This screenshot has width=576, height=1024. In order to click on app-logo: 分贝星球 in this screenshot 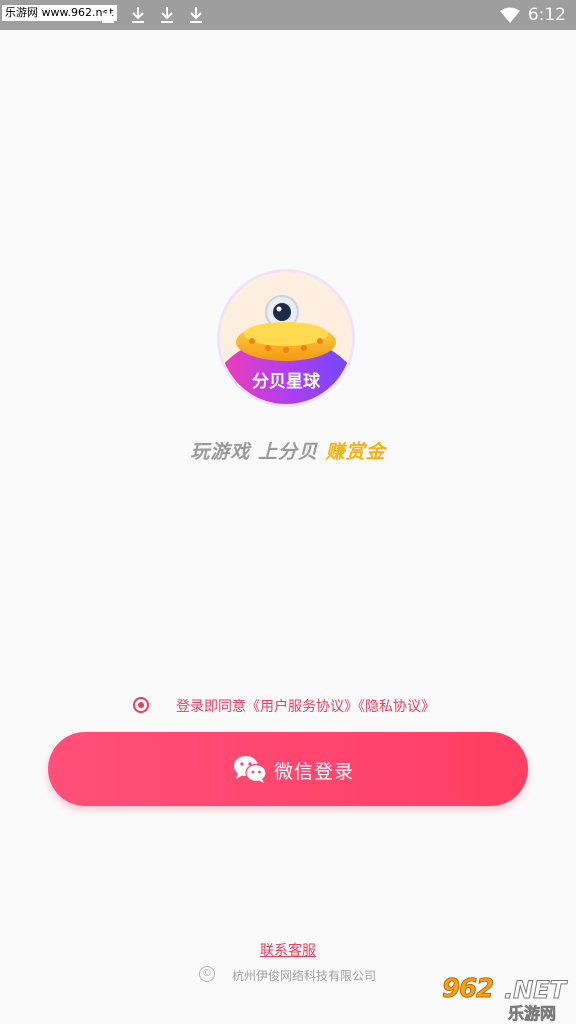, I will do `click(286, 338)`.